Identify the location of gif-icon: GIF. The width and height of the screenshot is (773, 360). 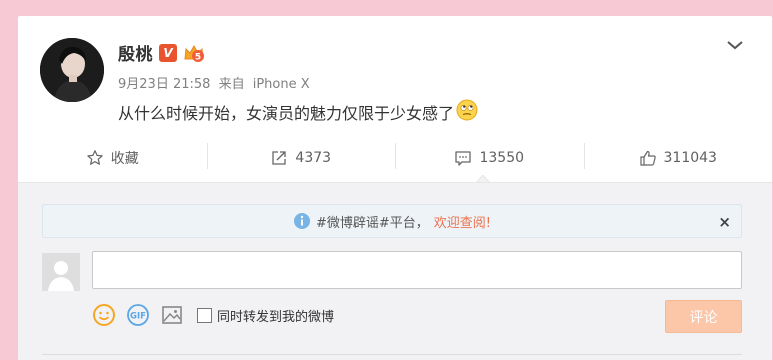
(138, 315).